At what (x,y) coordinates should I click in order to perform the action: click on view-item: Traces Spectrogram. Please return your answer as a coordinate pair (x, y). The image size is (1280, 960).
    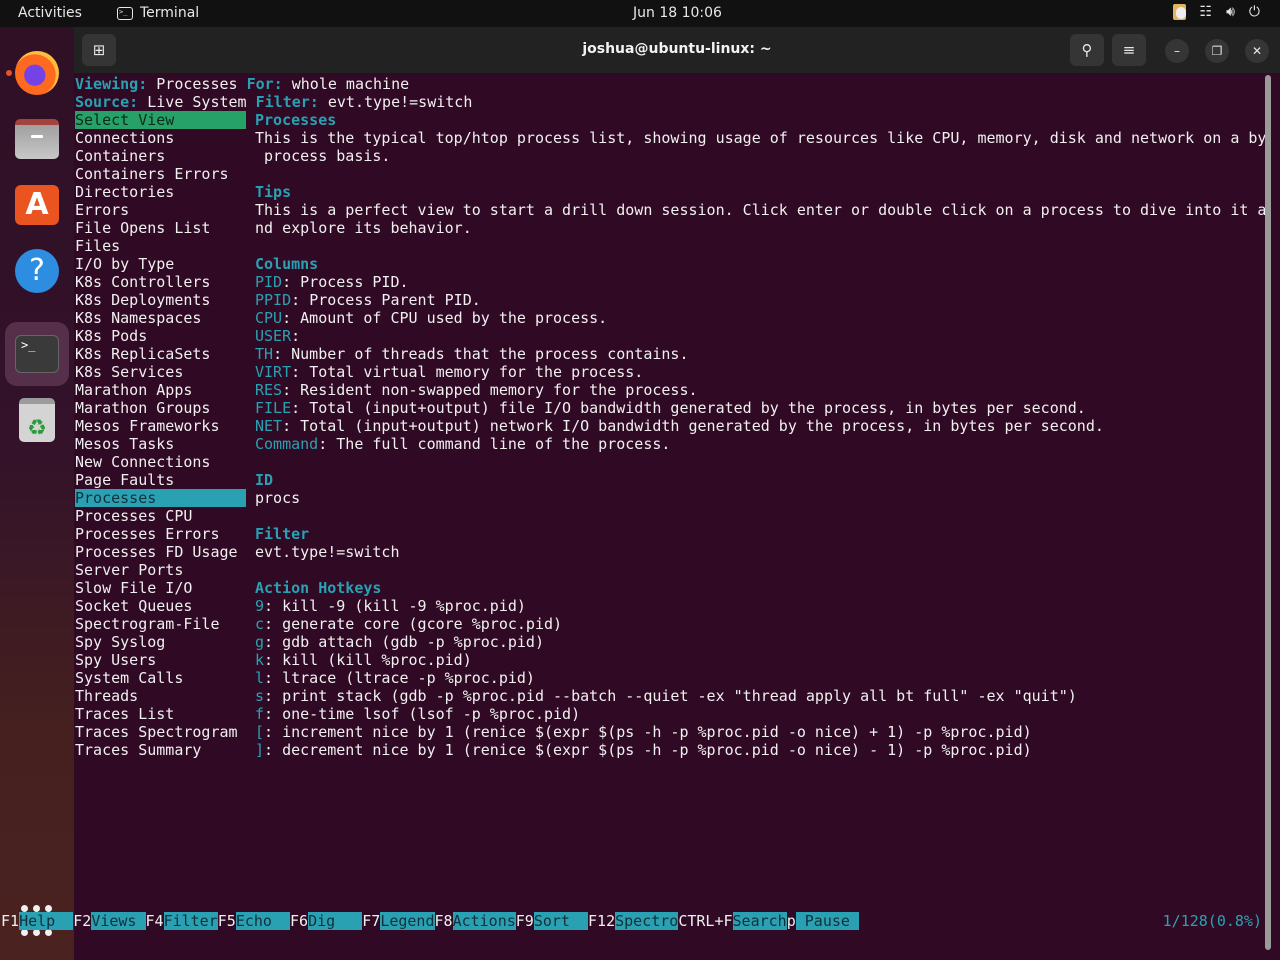
    Looking at the image, I should click on (160, 732).